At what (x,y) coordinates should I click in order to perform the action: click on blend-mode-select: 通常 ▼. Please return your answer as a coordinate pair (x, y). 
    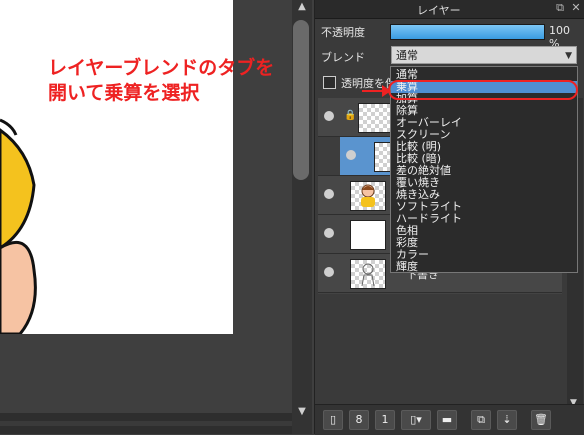
    Looking at the image, I should click on (484, 55).